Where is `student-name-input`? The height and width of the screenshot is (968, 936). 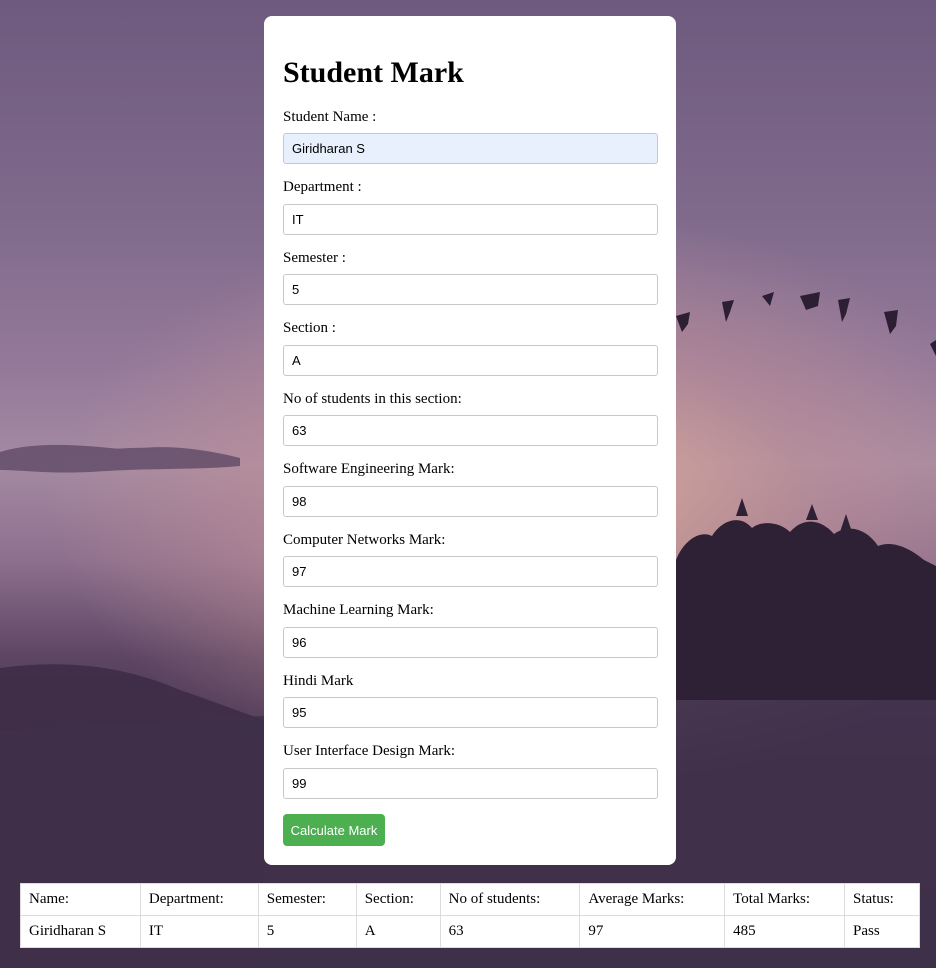 student-name-input is located at coordinates (470, 148).